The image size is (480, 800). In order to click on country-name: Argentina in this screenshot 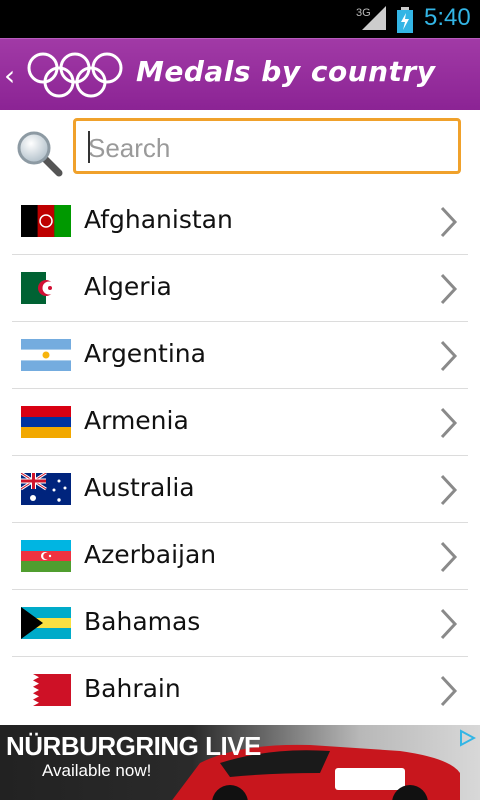, I will do `click(145, 353)`.